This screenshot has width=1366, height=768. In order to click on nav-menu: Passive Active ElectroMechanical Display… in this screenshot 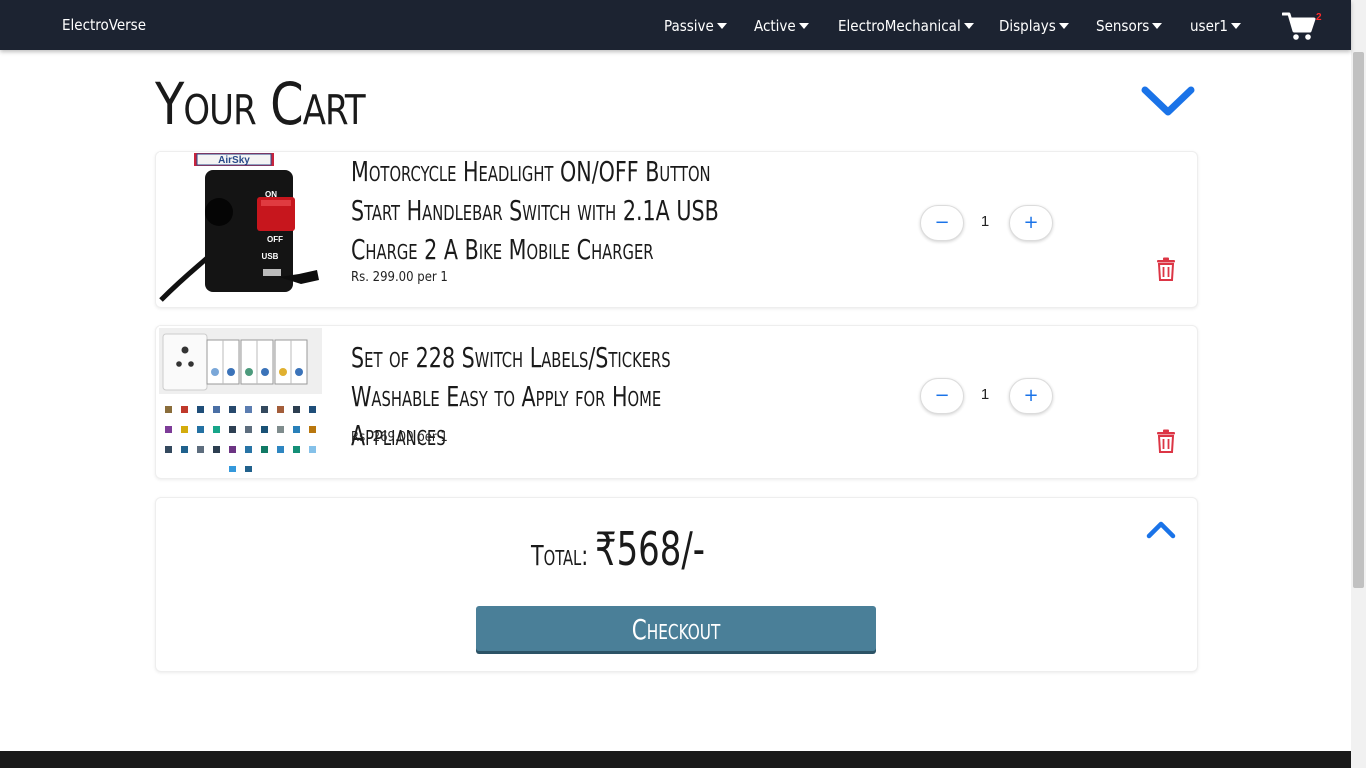, I will do `click(675, 27)`.